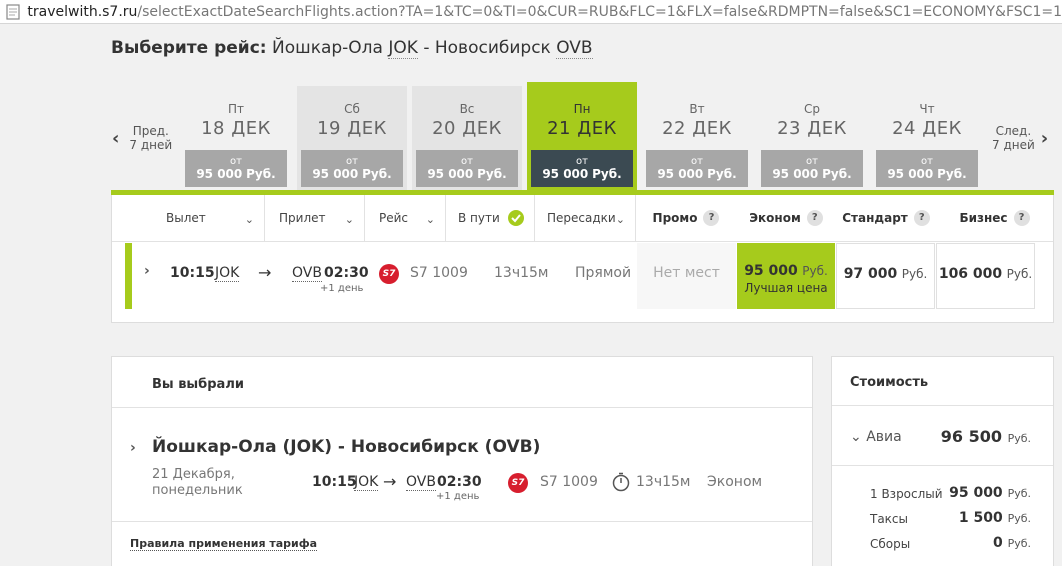 Image resolution: width=1062 pixels, height=566 pixels. Describe the element at coordinates (467, 109) in the screenshot. I see `day-of-week: Вс` at that location.